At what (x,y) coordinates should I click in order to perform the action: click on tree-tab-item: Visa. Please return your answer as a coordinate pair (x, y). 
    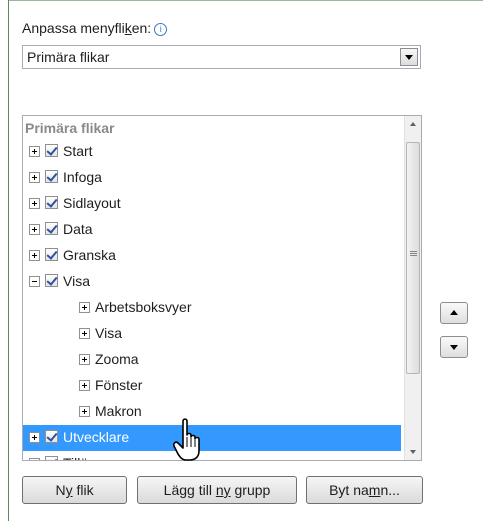
    Looking at the image, I should click on (212, 282).